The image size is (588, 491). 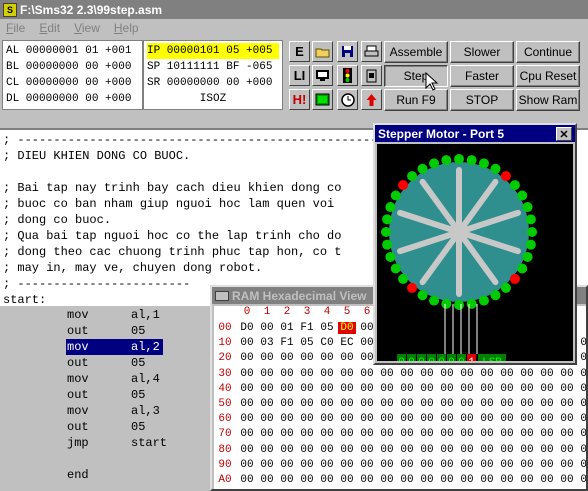 I want to click on edit-icon: E, so click(x=299, y=51).